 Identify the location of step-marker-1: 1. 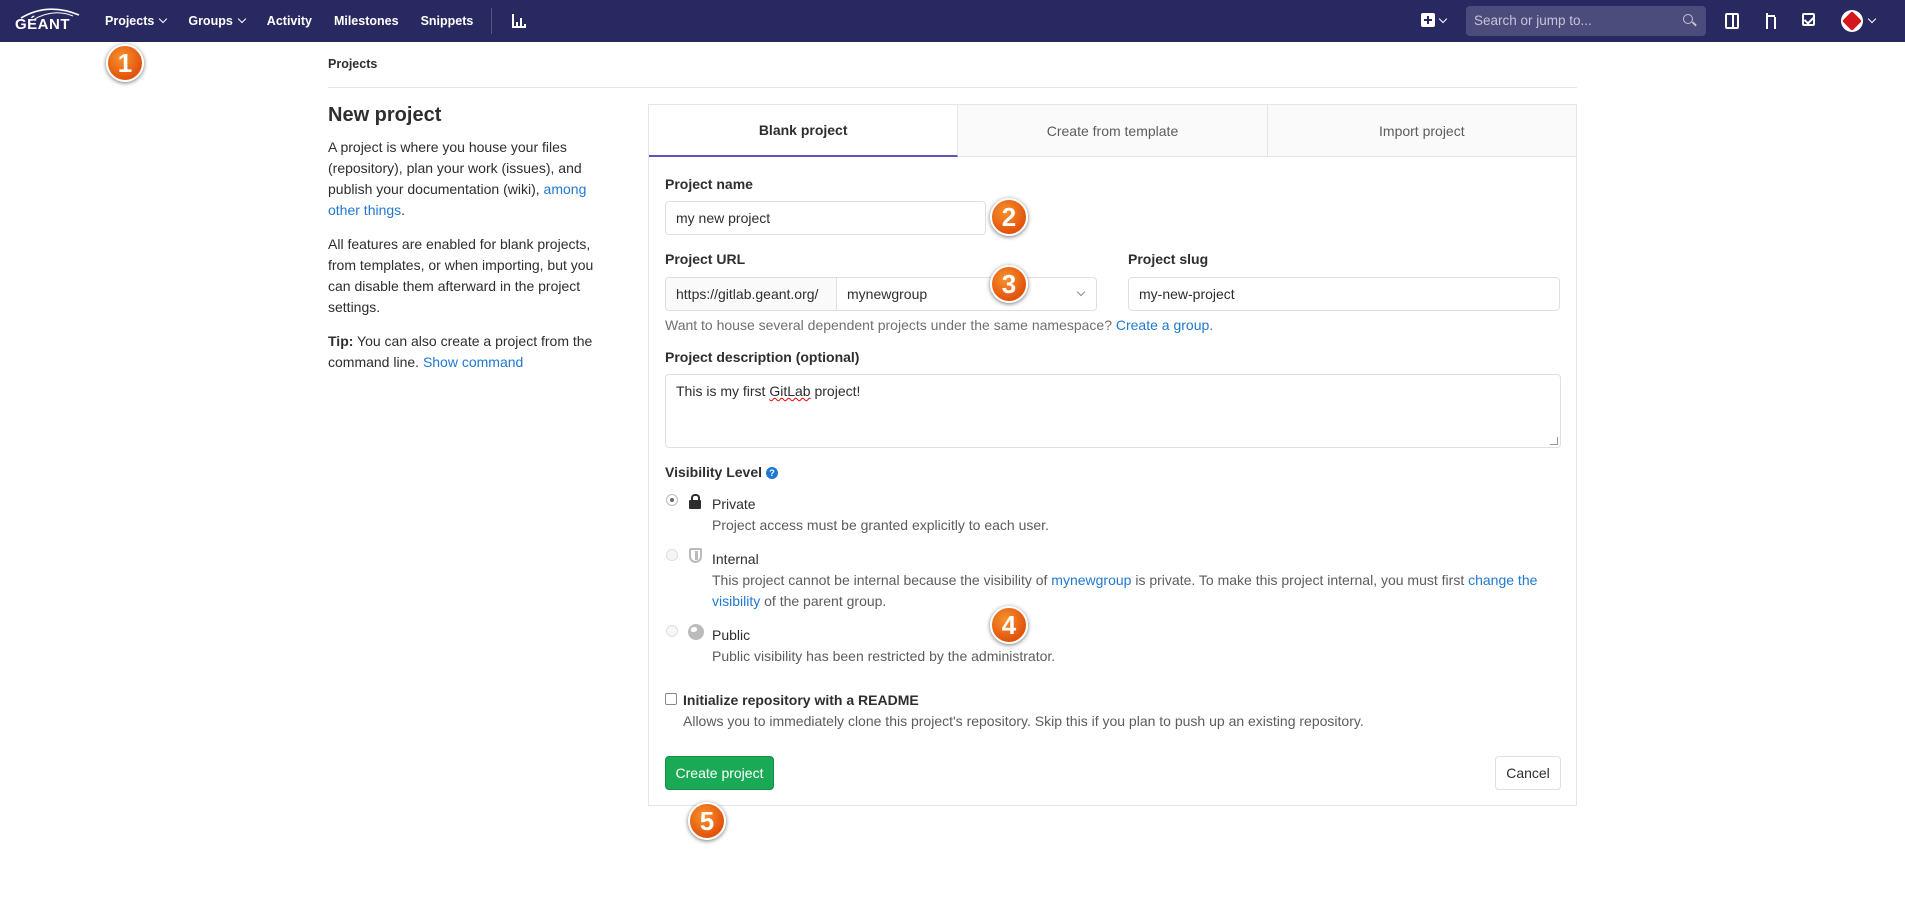
(125, 63).